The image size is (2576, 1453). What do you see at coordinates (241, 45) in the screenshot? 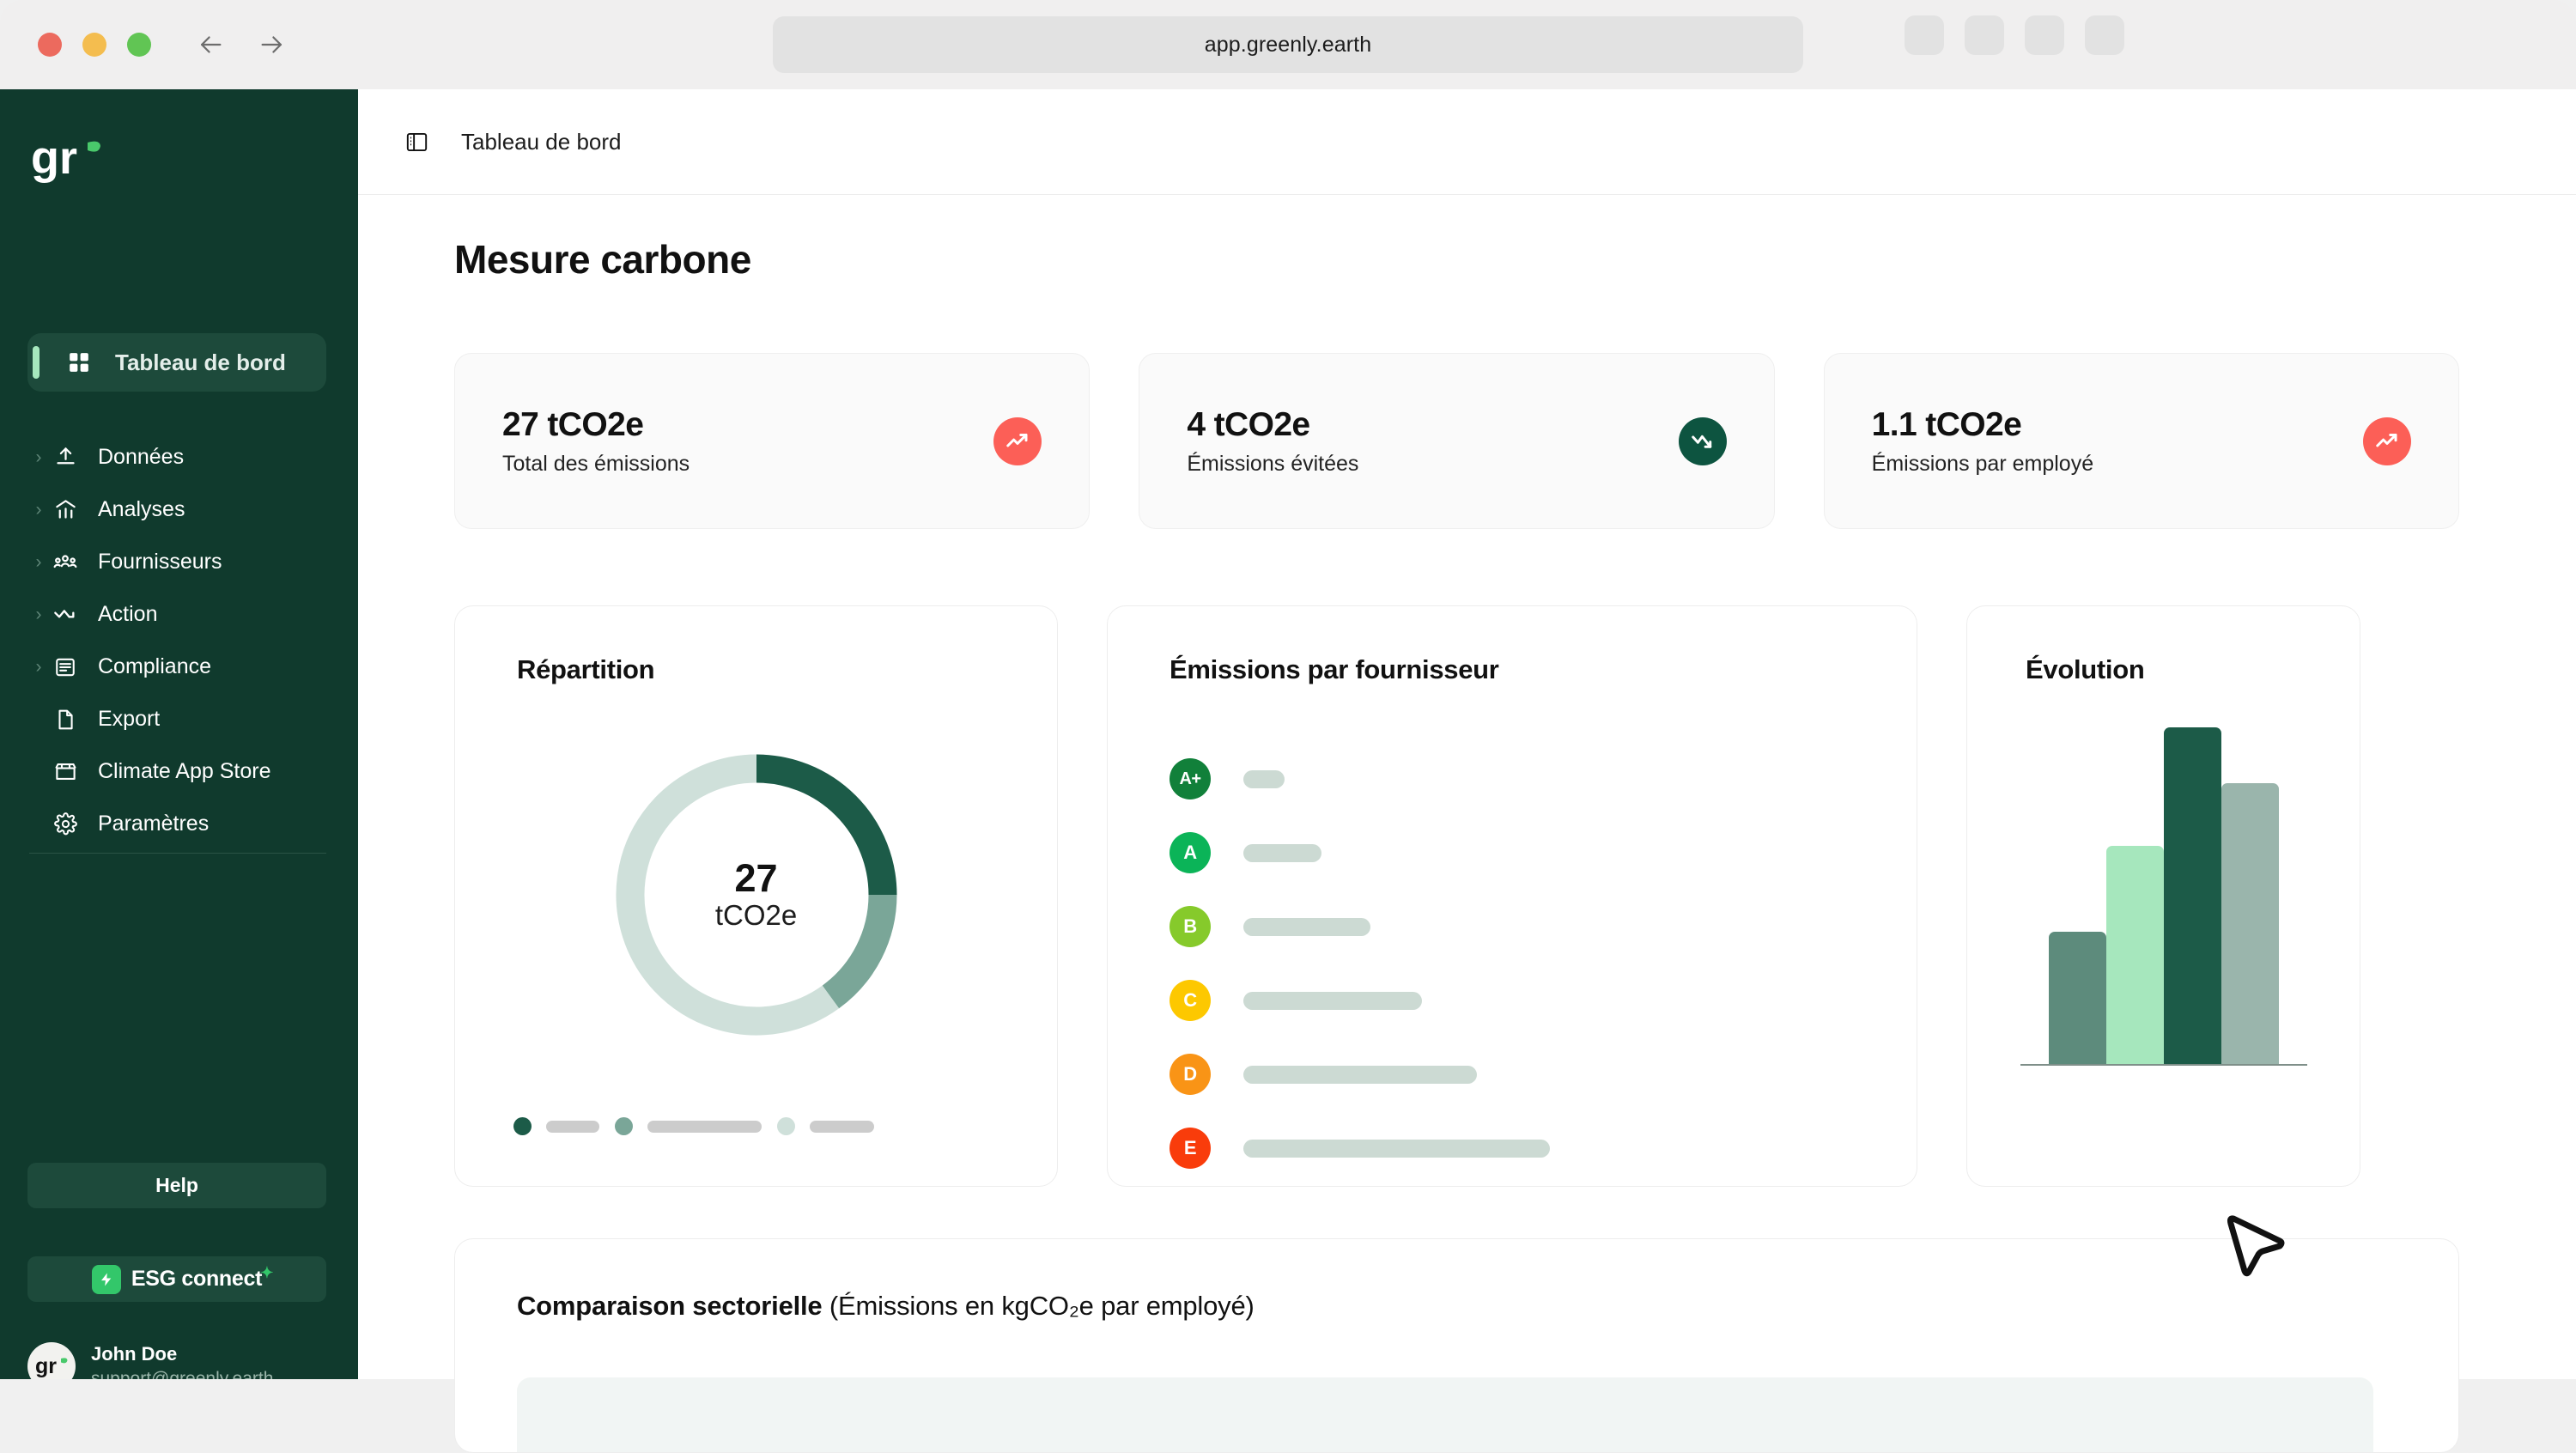
I see `browser-navigation` at bounding box center [241, 45].